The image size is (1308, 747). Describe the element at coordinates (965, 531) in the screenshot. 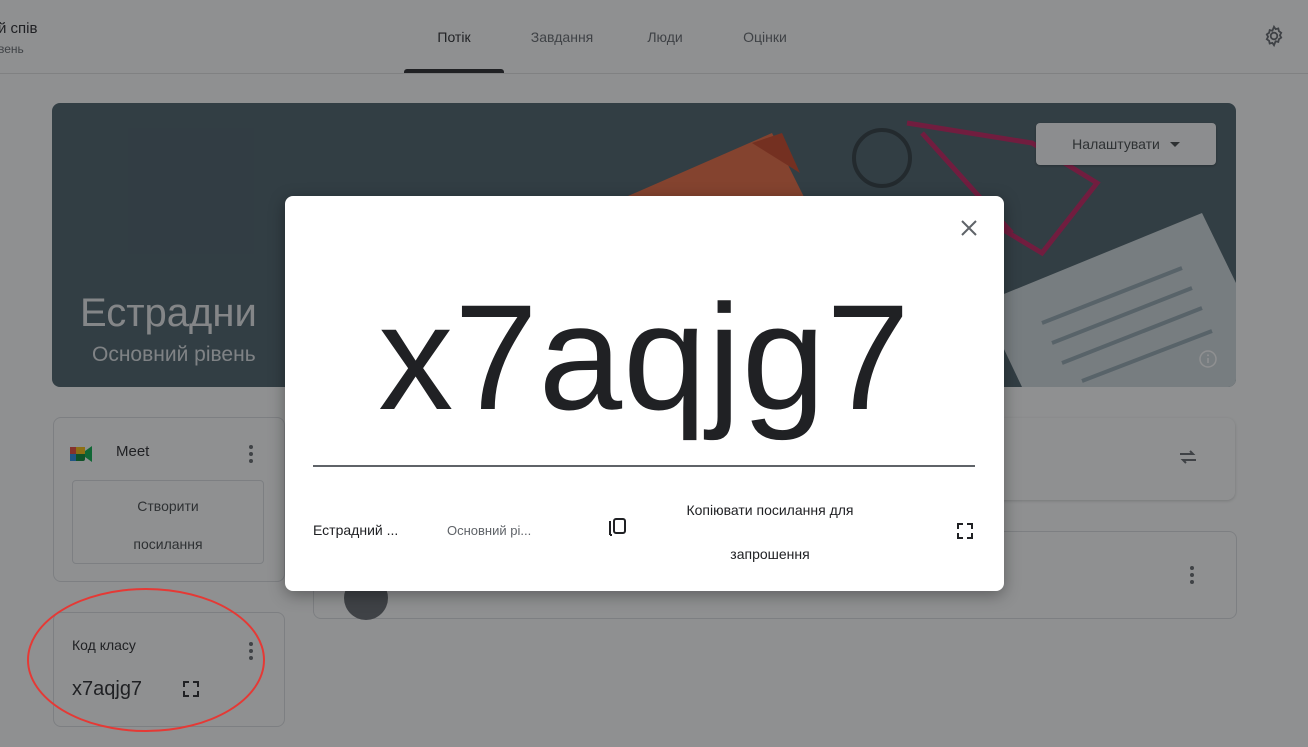

I see `fullscreen-icon` at that location.